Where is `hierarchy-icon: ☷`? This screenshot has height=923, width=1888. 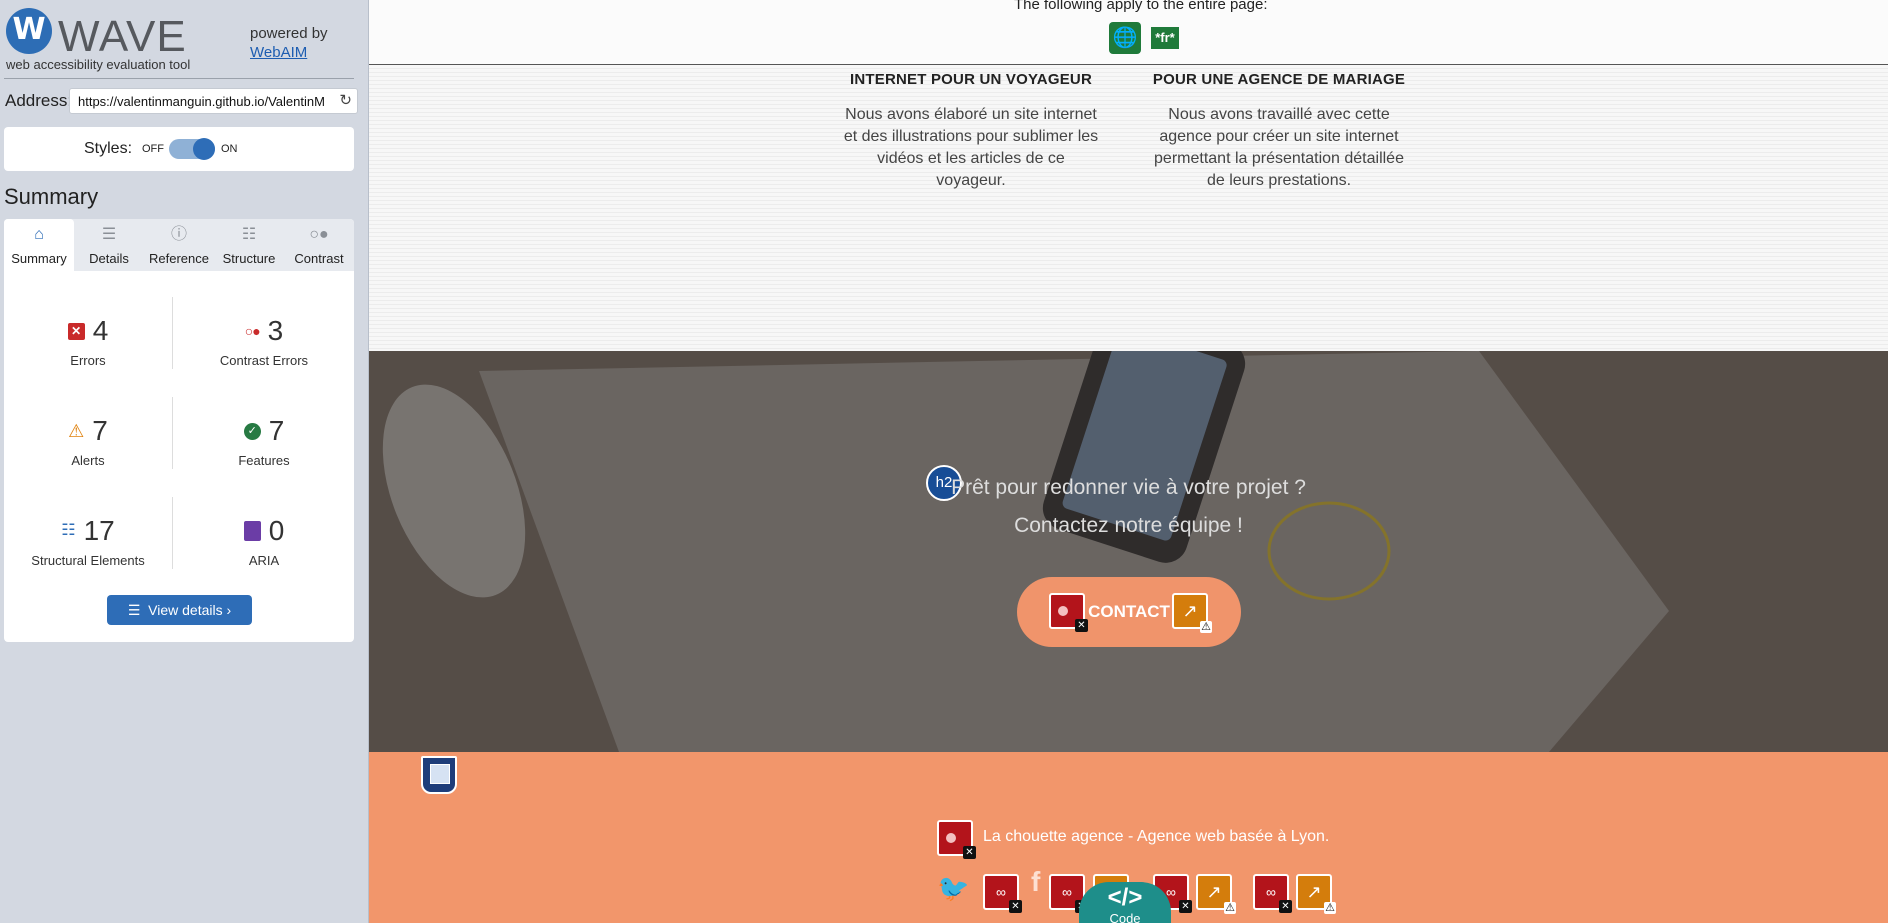
hierarchy-icon: ☷ is located at coordinates (249, 234).